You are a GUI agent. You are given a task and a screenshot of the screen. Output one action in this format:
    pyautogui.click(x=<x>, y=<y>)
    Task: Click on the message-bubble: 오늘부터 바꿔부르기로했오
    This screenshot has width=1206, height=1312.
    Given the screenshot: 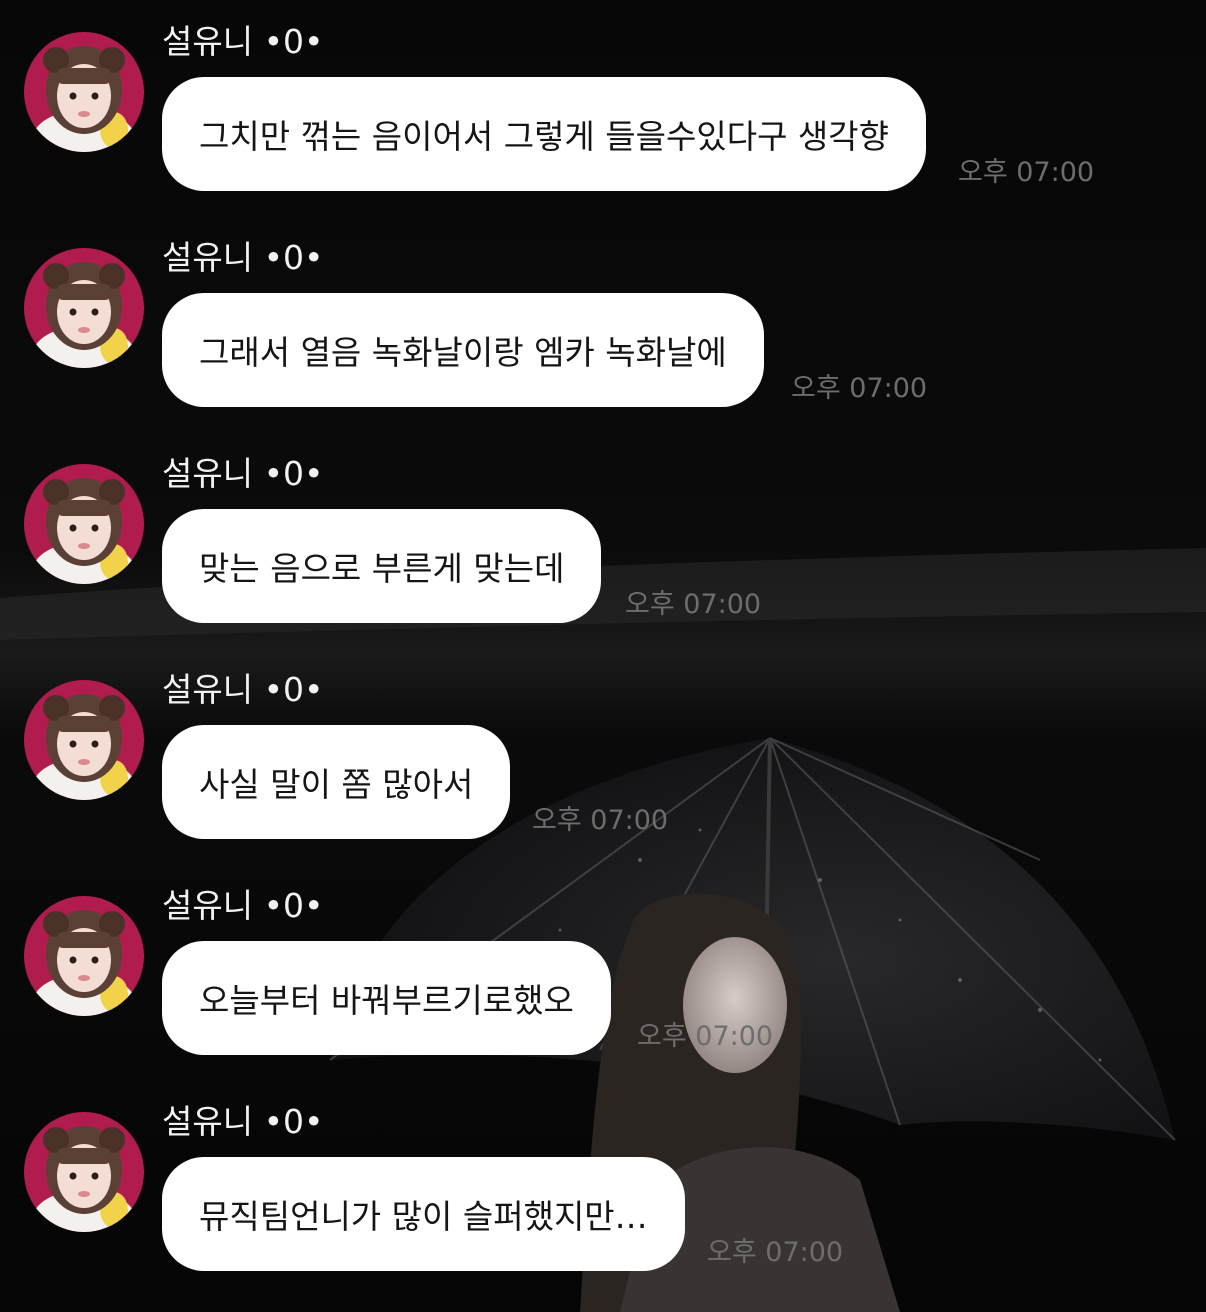 What is the action you would take?
    pyautogui.click(x=386, y=998)
    